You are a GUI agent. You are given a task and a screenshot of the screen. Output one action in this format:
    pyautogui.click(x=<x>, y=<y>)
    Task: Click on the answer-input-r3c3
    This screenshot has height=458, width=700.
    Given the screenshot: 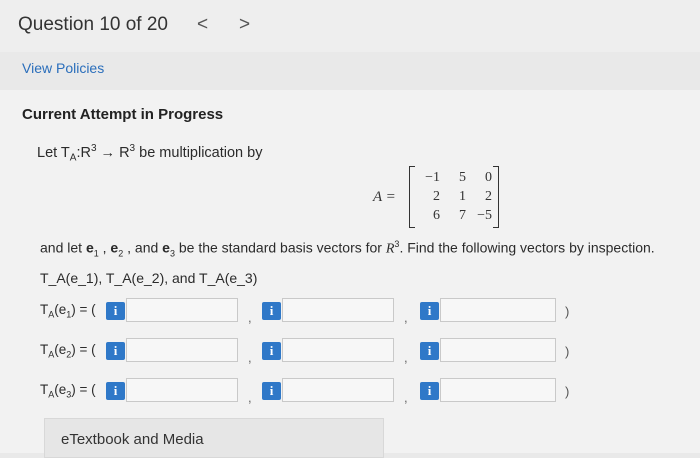 What is the action you would take?
    pyautogui.click(x=498, y=390)
    